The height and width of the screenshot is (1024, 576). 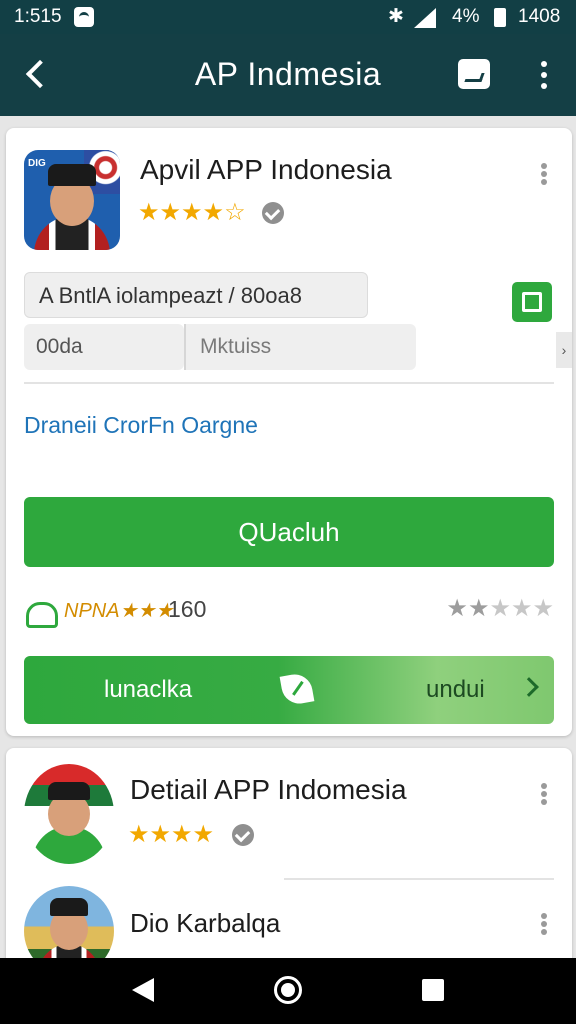 I want to click on rating-count: 160, so click(x=187, y=609).